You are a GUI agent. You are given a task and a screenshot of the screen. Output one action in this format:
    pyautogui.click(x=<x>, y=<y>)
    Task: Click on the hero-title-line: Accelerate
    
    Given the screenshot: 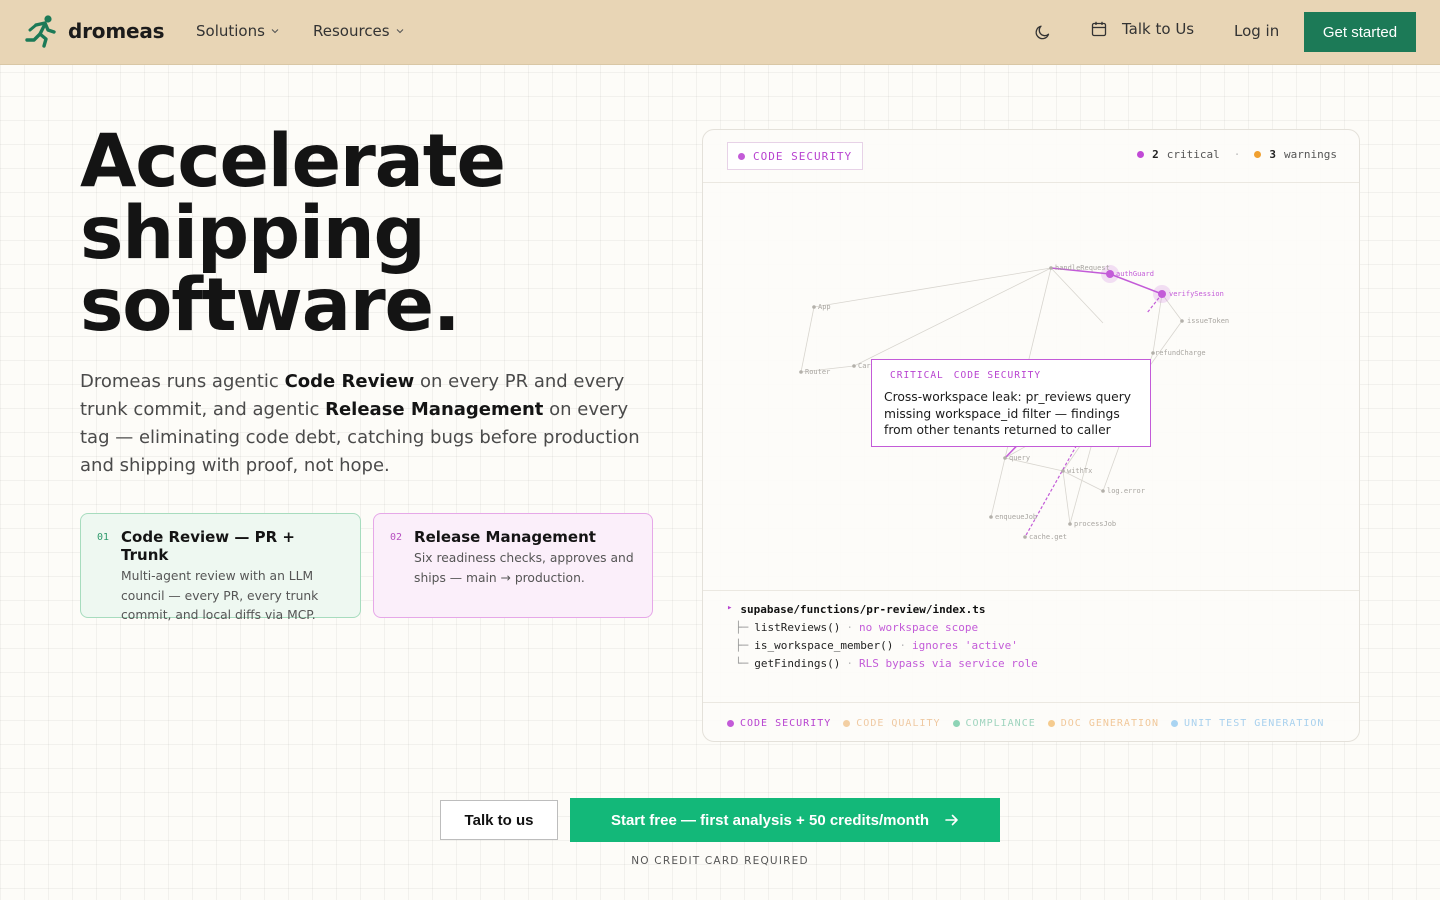 What is the action you would take?
    pyautogui.click(x=293, y=161)
    